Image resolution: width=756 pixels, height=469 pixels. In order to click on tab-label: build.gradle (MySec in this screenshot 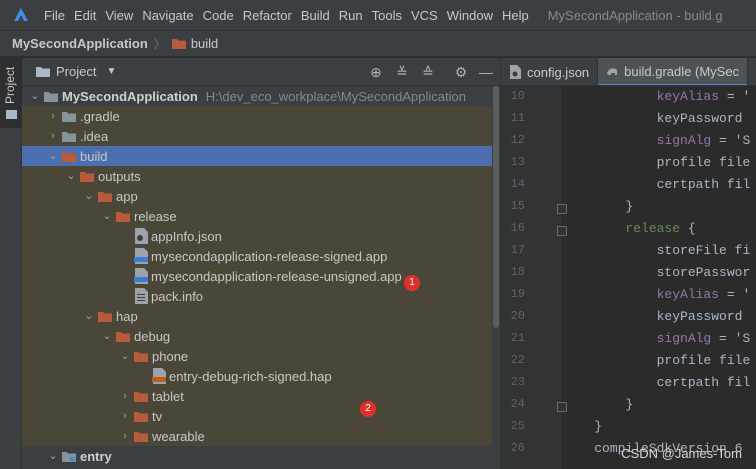, I will do `click(682, 71)`.